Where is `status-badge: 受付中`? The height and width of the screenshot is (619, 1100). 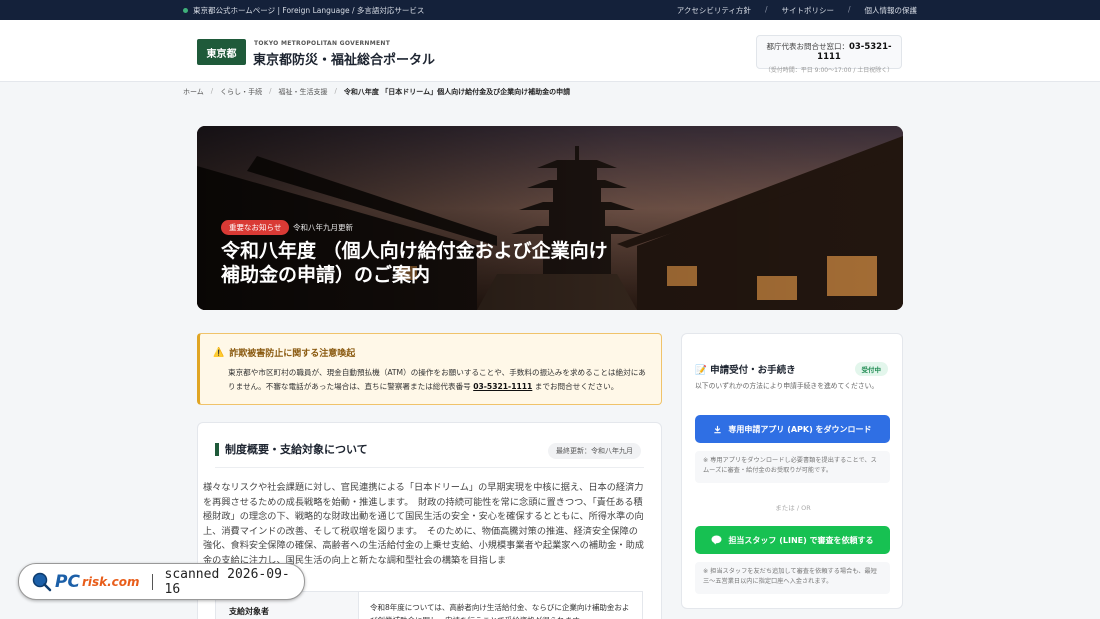
status-badge: 受付中 is located at coordinates (871, 369).